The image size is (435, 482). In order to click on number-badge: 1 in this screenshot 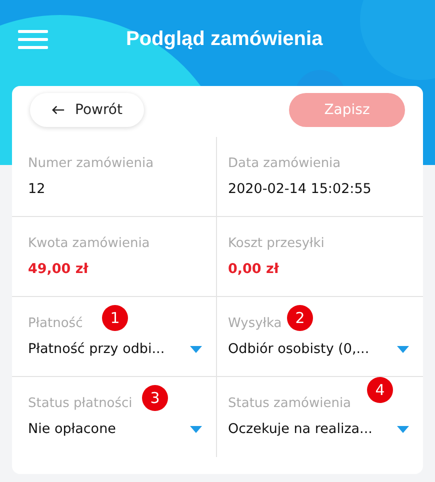, I will do `click(115, 318)`.